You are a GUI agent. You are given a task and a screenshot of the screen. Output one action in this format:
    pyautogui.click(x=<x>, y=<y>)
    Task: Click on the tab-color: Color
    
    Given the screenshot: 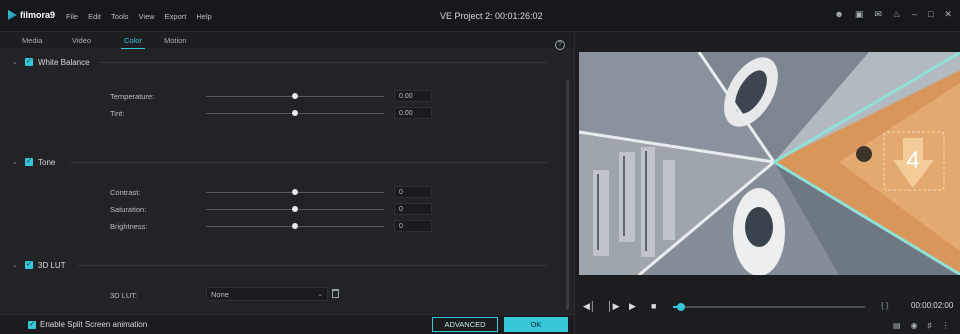 What is the action you would take?
    pyautogui.click(x=133, y=42)
    